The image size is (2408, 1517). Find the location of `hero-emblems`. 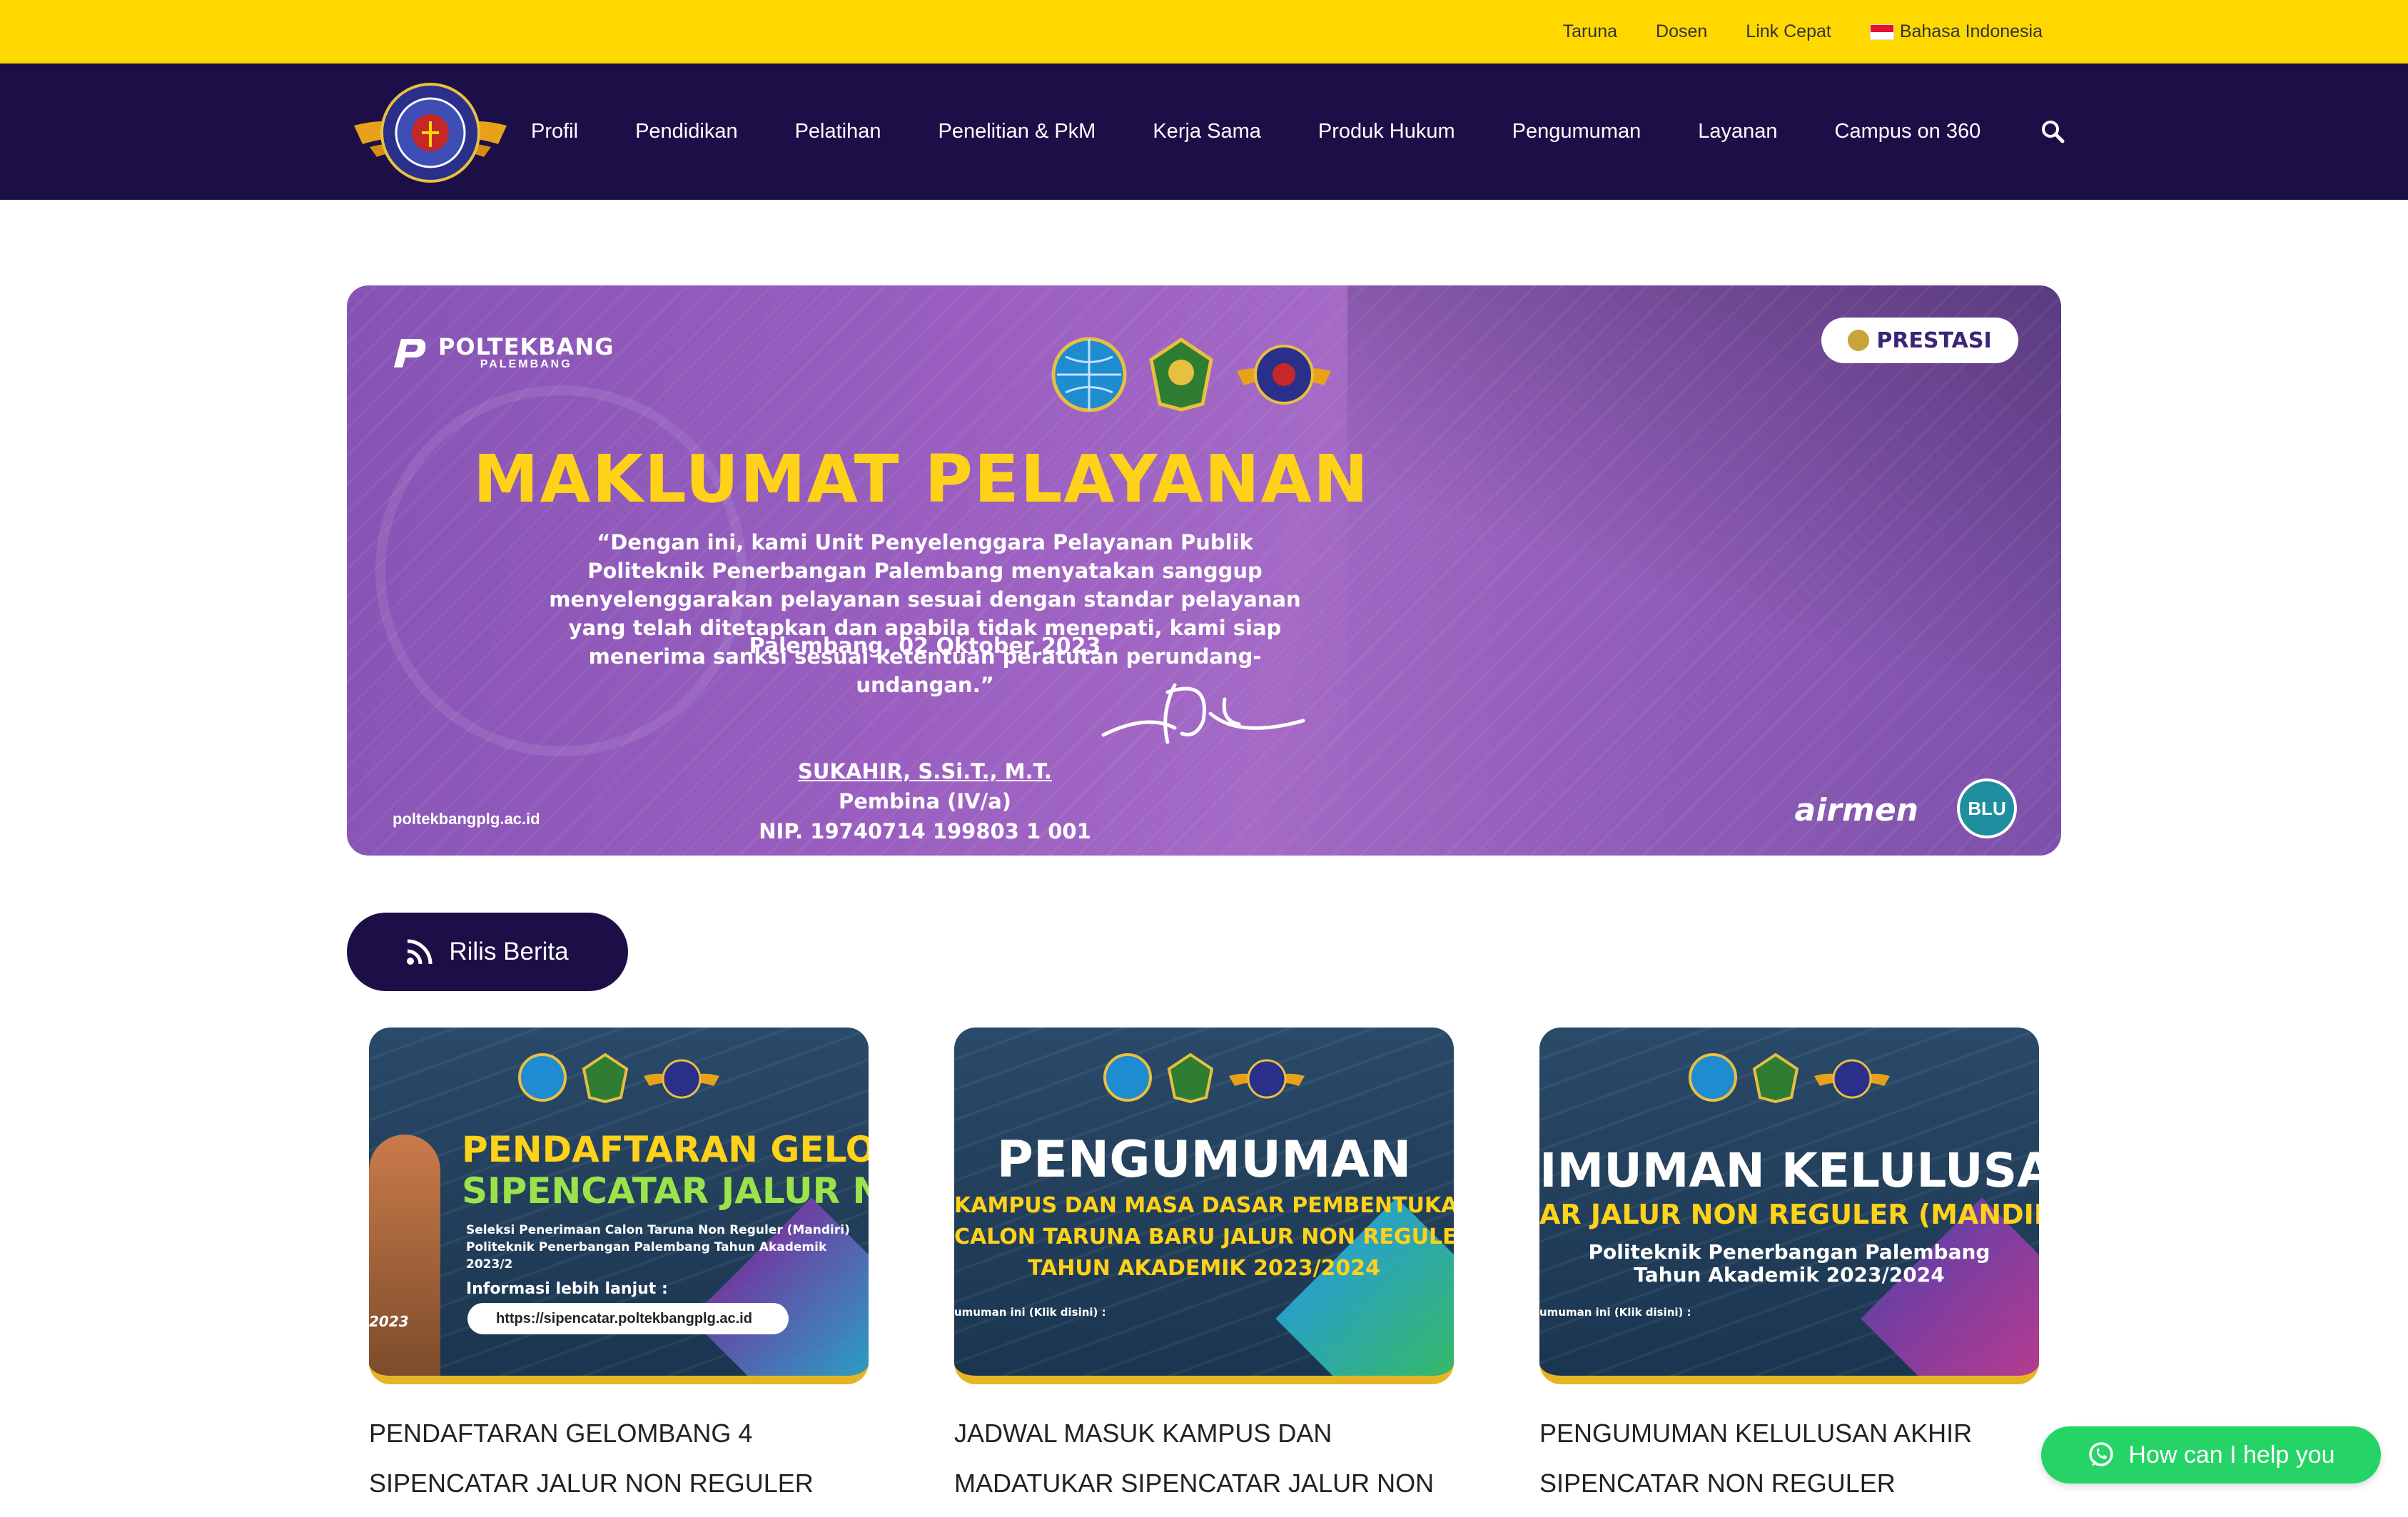

hero-emblems is located at coordinates (1192, 374).